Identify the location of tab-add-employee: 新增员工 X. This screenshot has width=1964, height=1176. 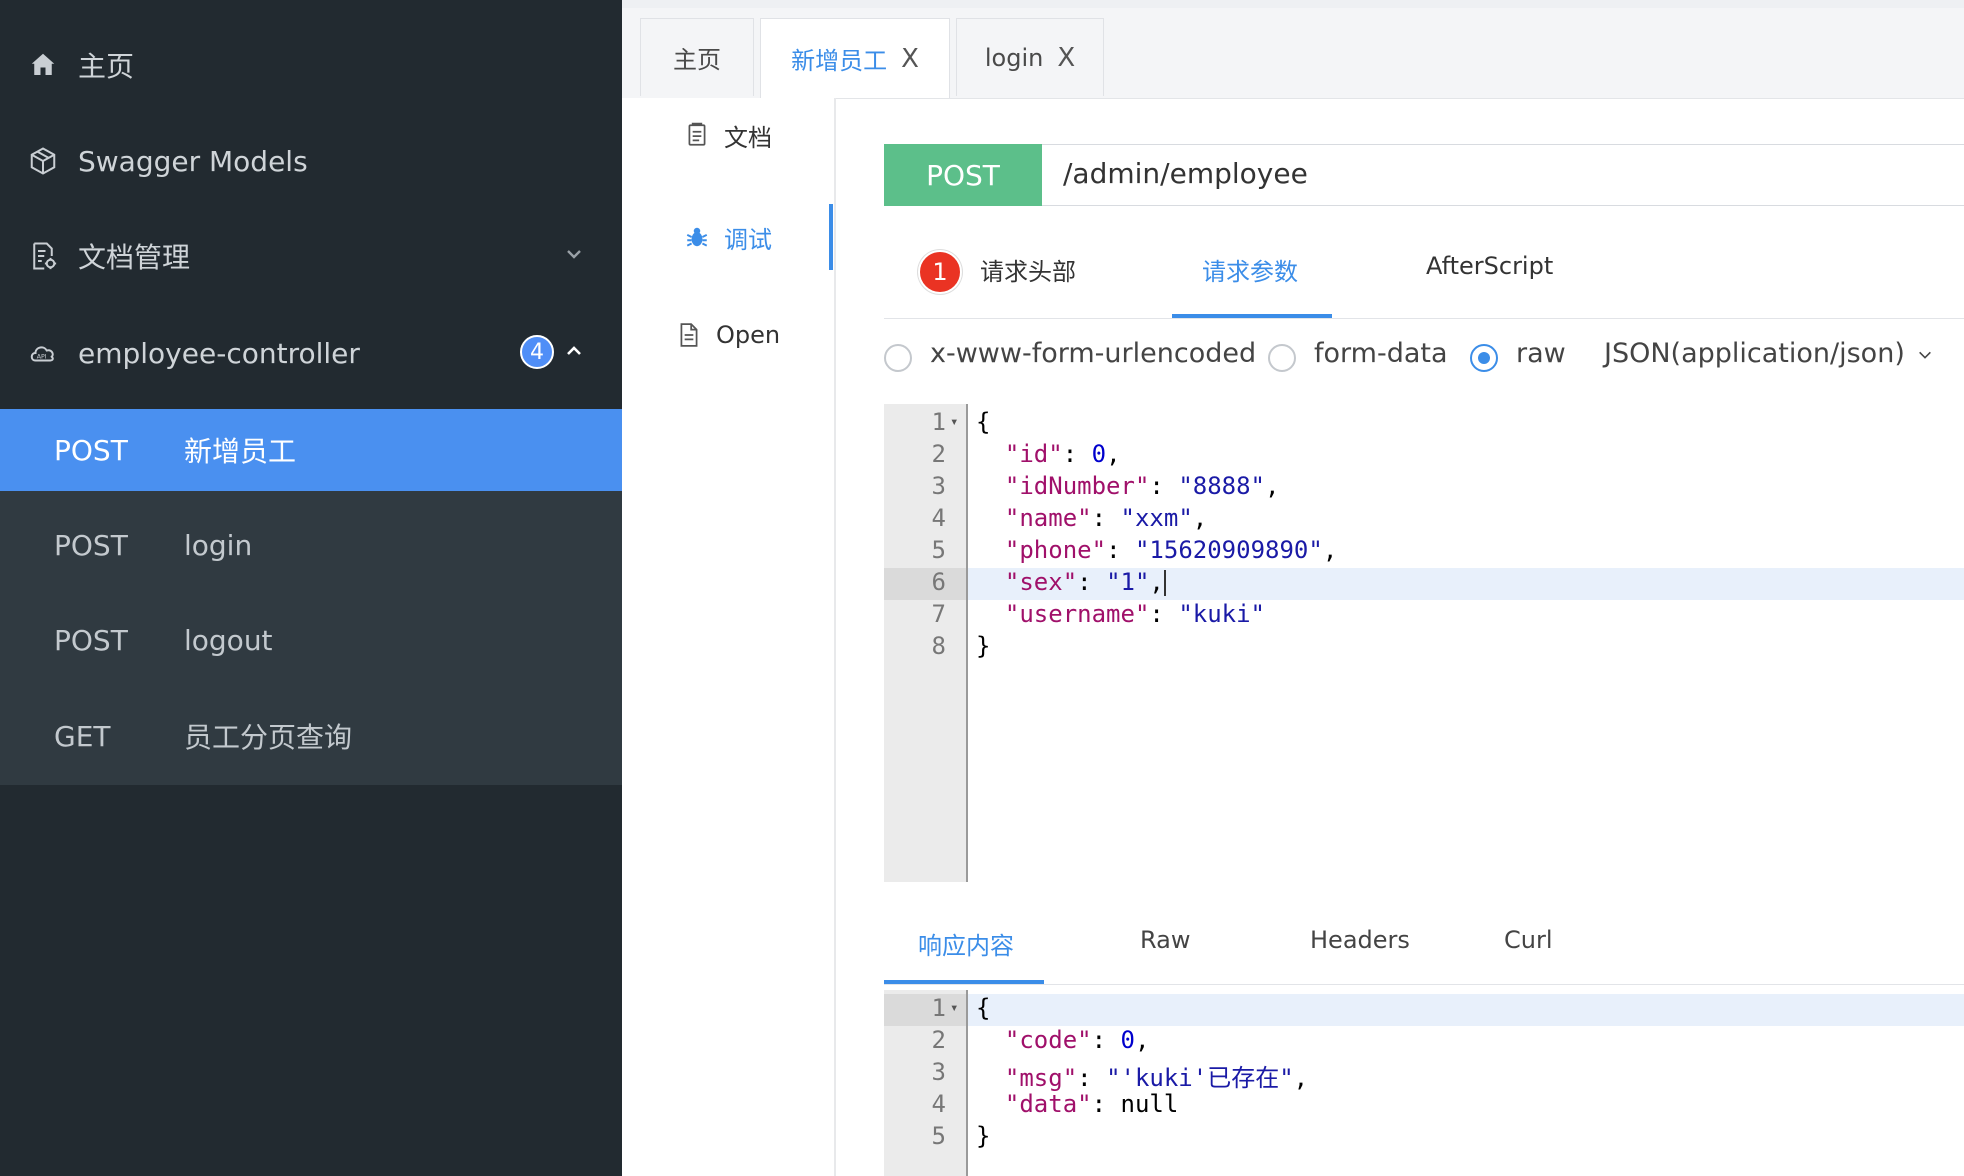
(855, 58).